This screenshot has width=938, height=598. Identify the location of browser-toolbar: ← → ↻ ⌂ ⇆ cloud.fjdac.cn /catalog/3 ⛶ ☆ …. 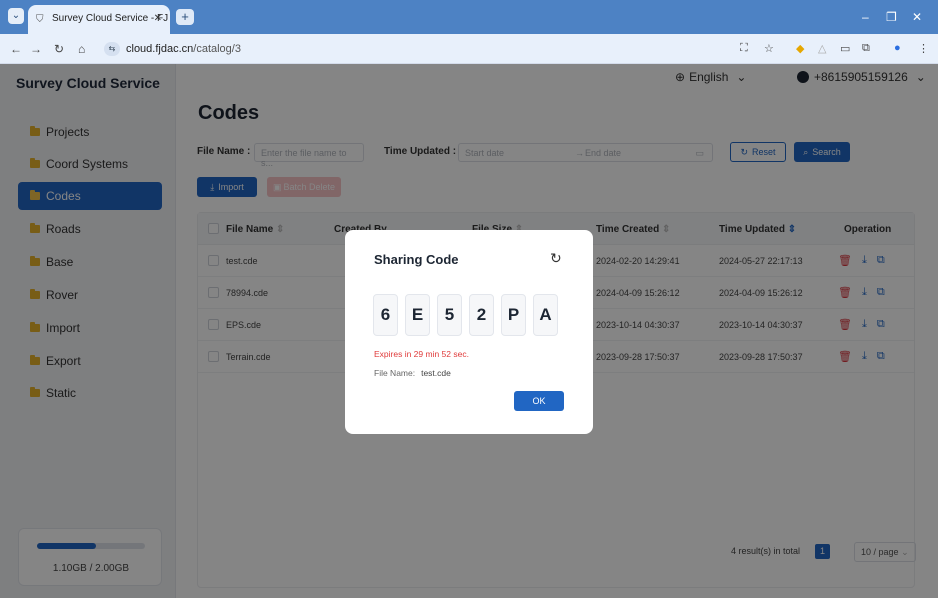
(469, 49).